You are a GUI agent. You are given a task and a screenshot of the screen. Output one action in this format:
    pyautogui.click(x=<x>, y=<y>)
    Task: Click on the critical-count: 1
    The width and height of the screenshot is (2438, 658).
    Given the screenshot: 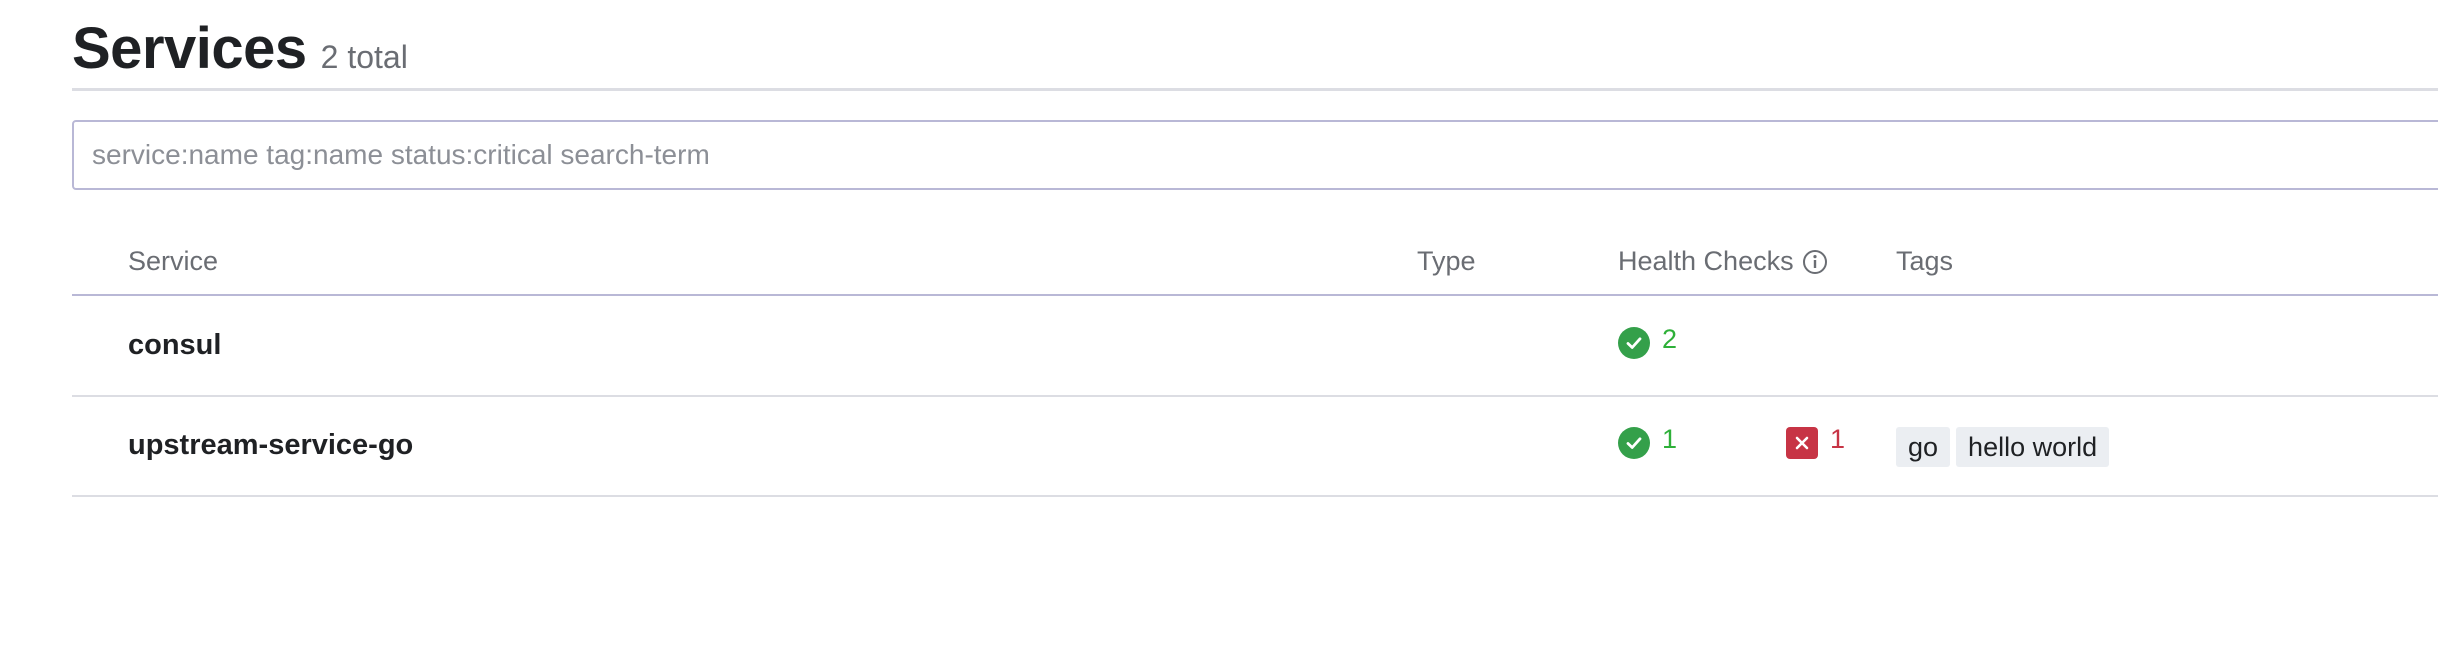 What is the action you would take?
    pyautogui.click(x=1838, y=438)
    